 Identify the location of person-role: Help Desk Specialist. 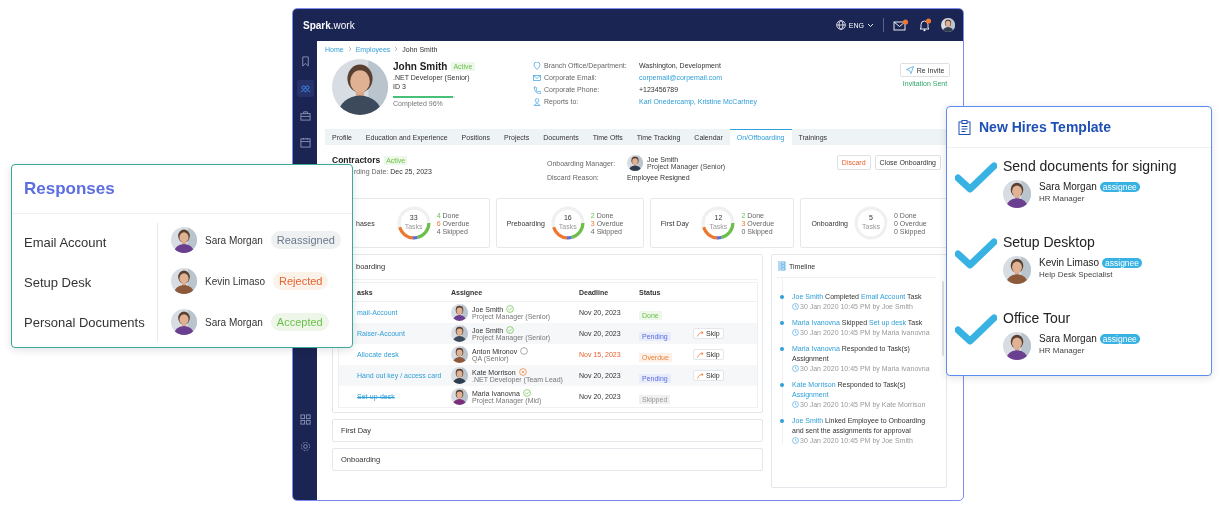
(1076, 274).